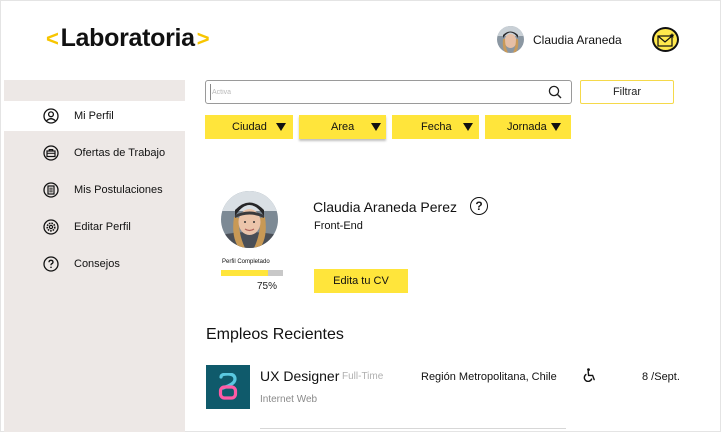 The image size is (721, 432). I want to click on logo-text: Laboratoria, so click(128, 38).